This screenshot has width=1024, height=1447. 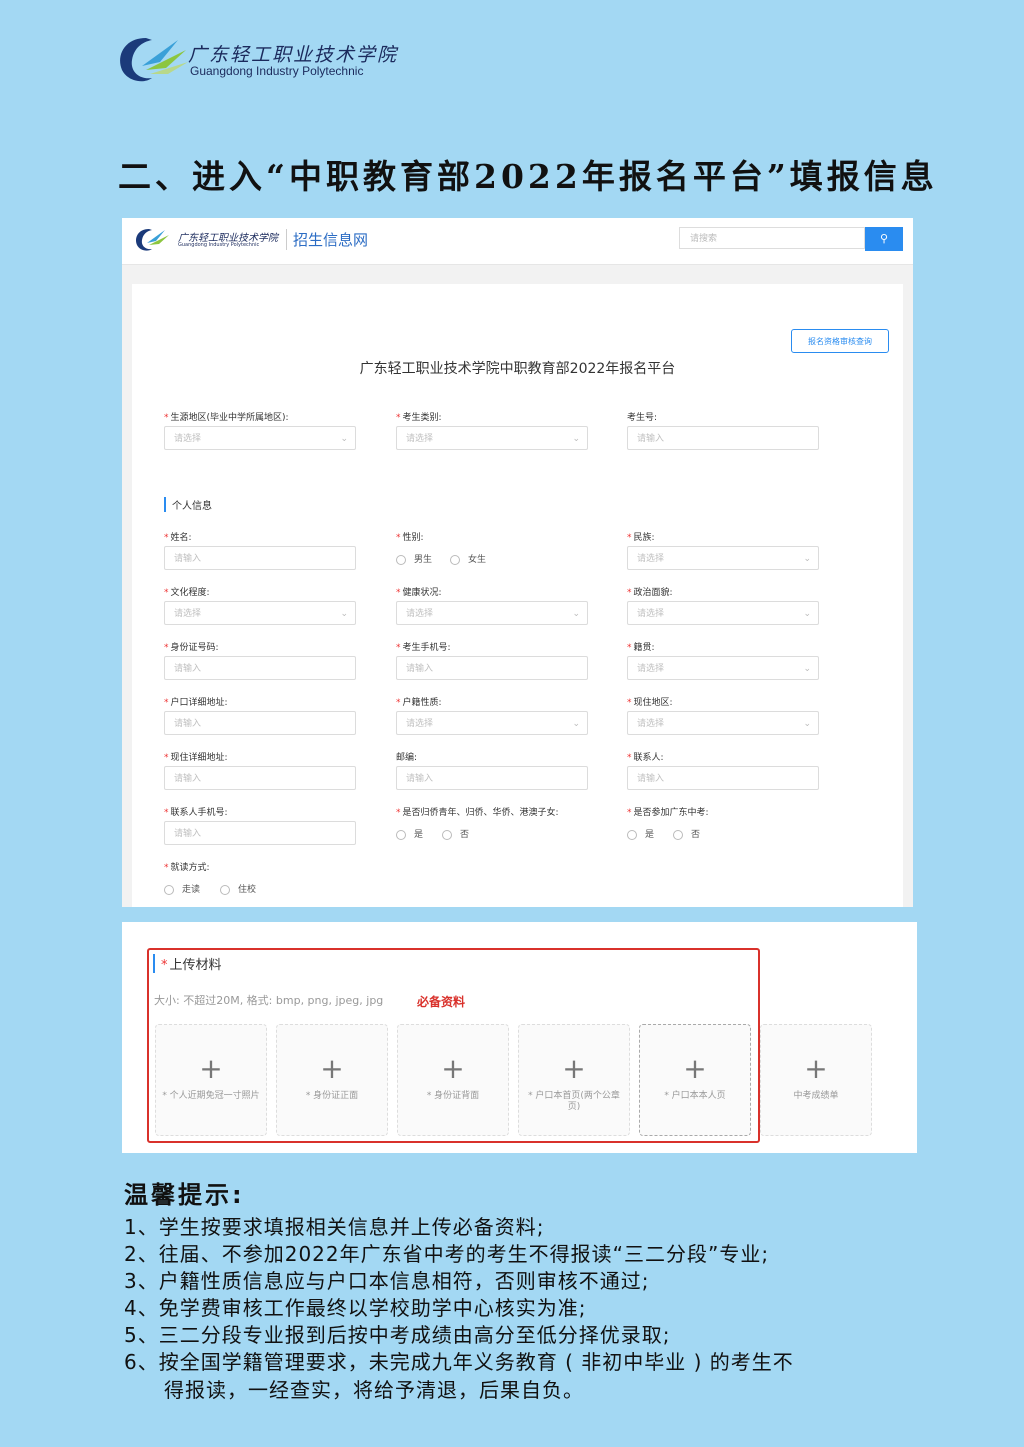 I want to click on field-label-overseas: * 是否归侨青年、归侨、华侨、港澳子女:, so click(x=477, y=813).